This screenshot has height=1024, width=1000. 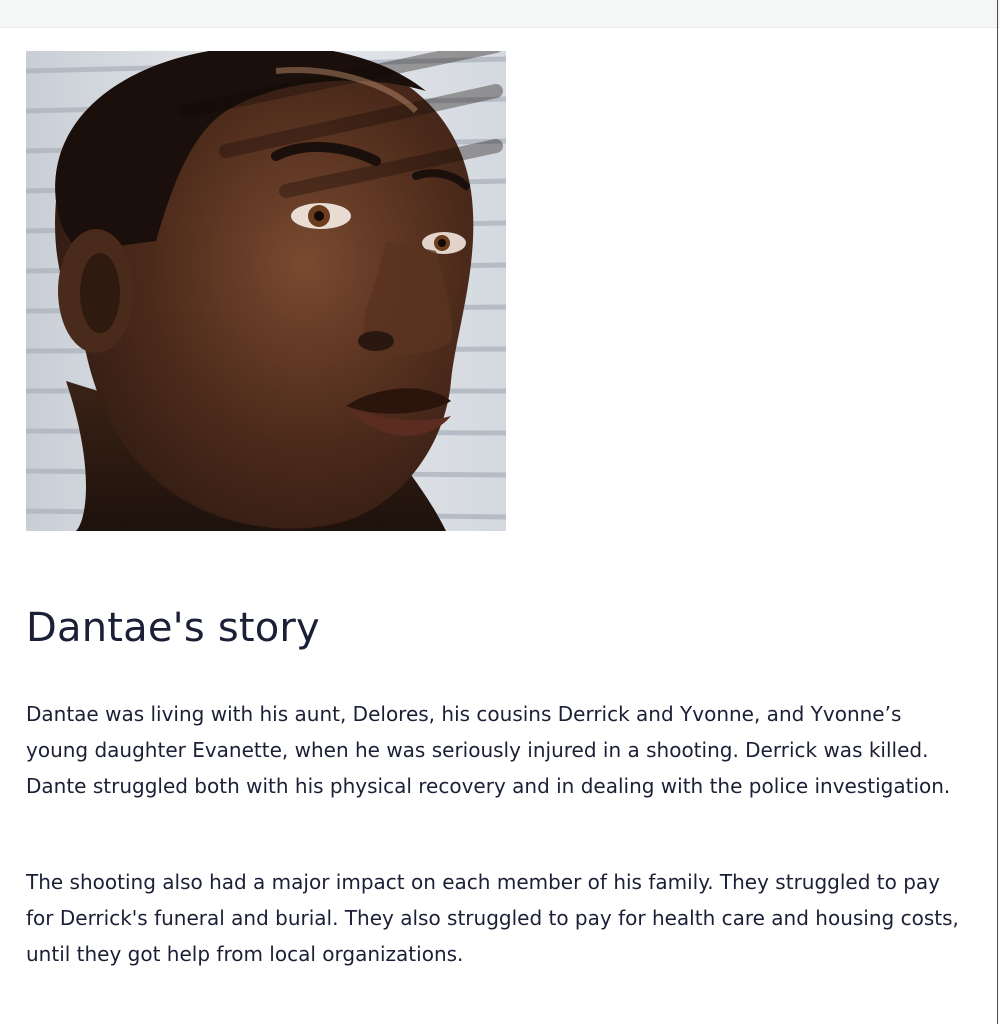 What do you see at coordinates (500, 14) in the screenshot?
I see `top-bar` at bounding box center [500, 14].